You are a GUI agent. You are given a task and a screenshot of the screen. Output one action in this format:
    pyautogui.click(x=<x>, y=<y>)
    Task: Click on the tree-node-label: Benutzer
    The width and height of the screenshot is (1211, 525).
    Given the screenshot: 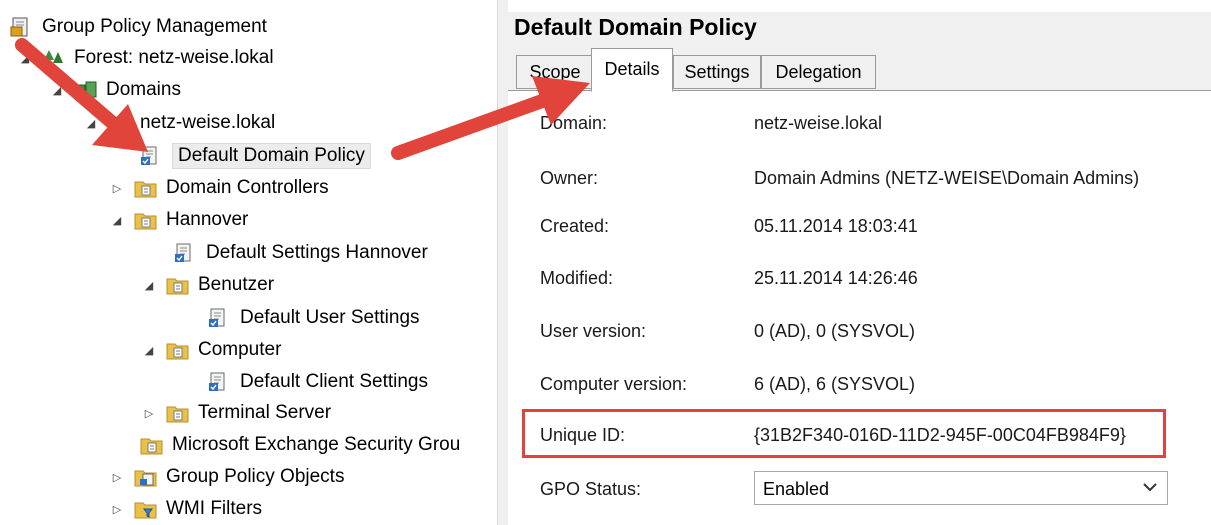 What is the action you would take?
    pyautogui.click(x=236, y=284)
    